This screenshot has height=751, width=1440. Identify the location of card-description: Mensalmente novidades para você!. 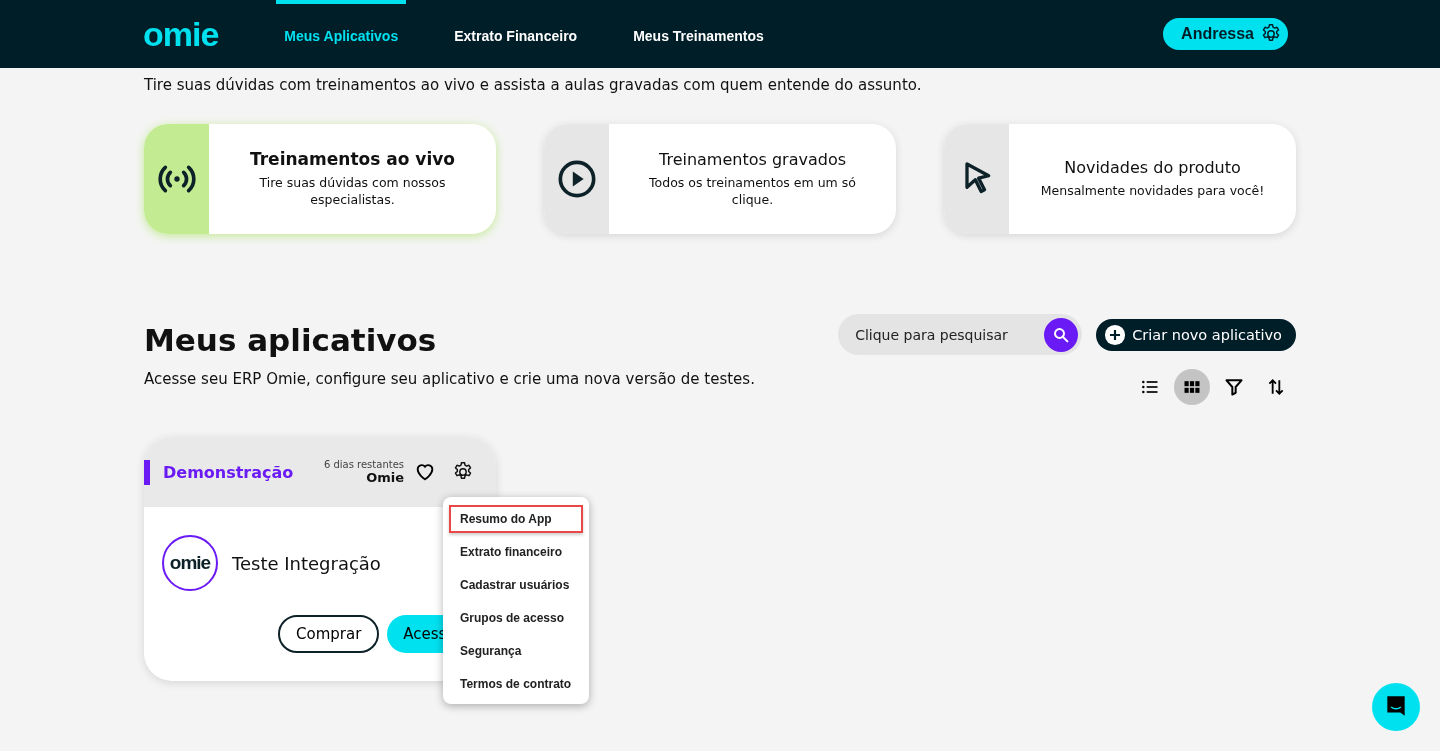
(1152, 191).